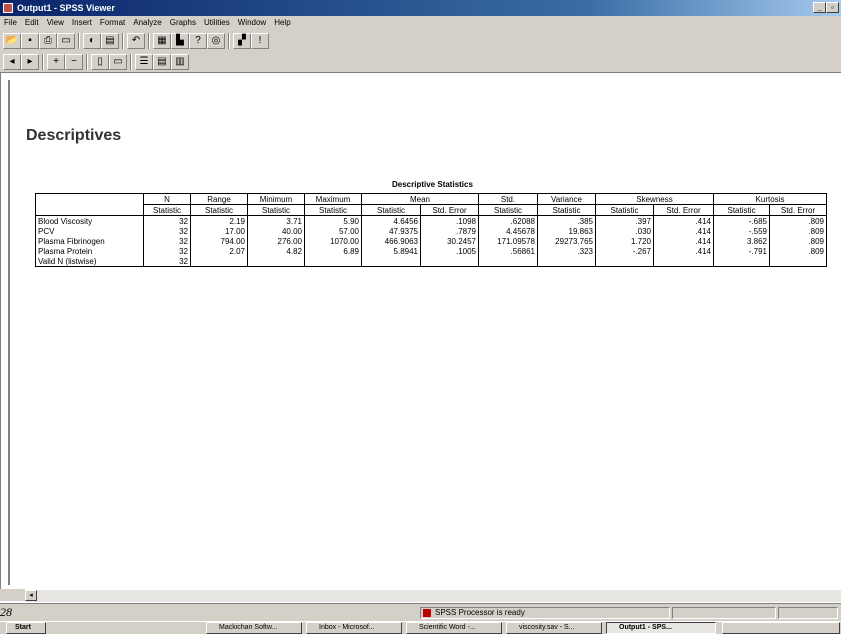 The width and height of the screenshot is (841, 634). Describe the element at coordinates (12, 62) in the screenshot. I see `promote-icon: ◂` at that location.